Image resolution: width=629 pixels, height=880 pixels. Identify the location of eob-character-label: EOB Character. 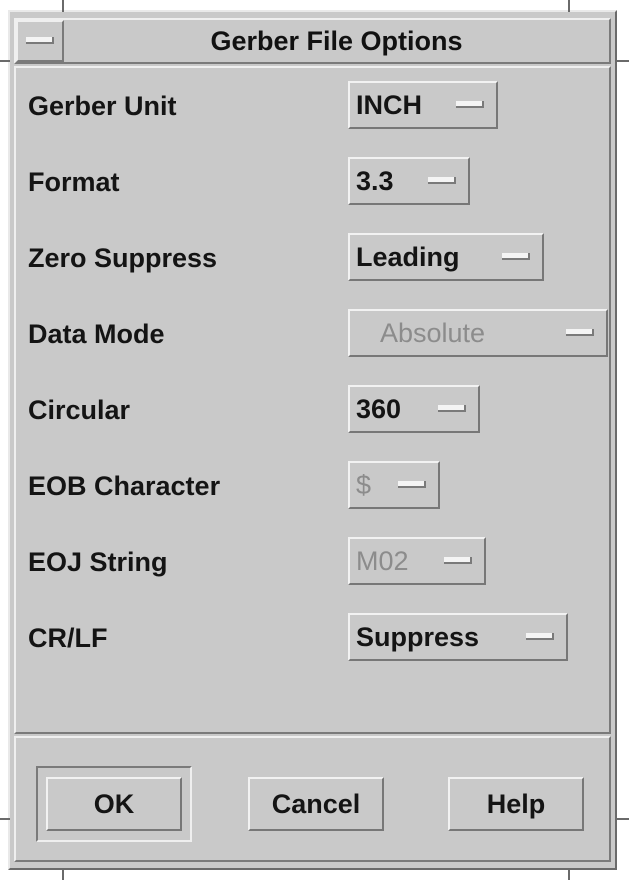
(124, 486).